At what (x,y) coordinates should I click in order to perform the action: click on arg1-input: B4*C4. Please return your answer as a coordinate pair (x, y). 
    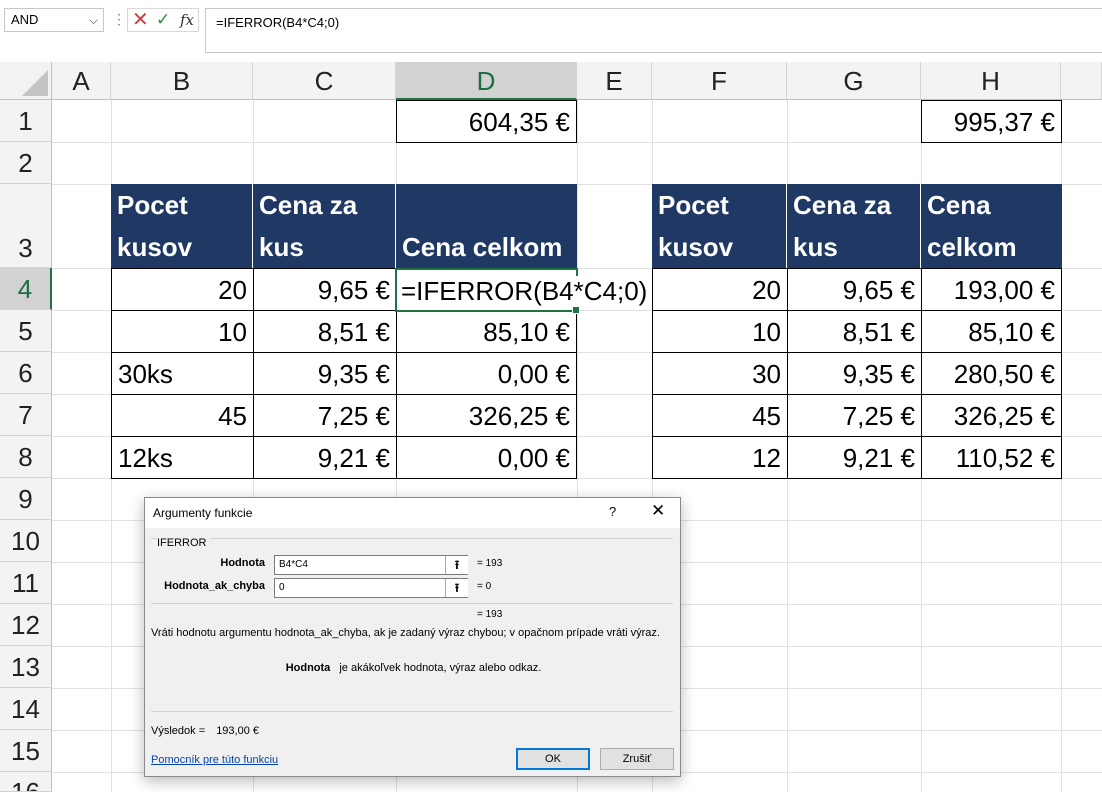
    Looking at the image, I should click on (371, 565).